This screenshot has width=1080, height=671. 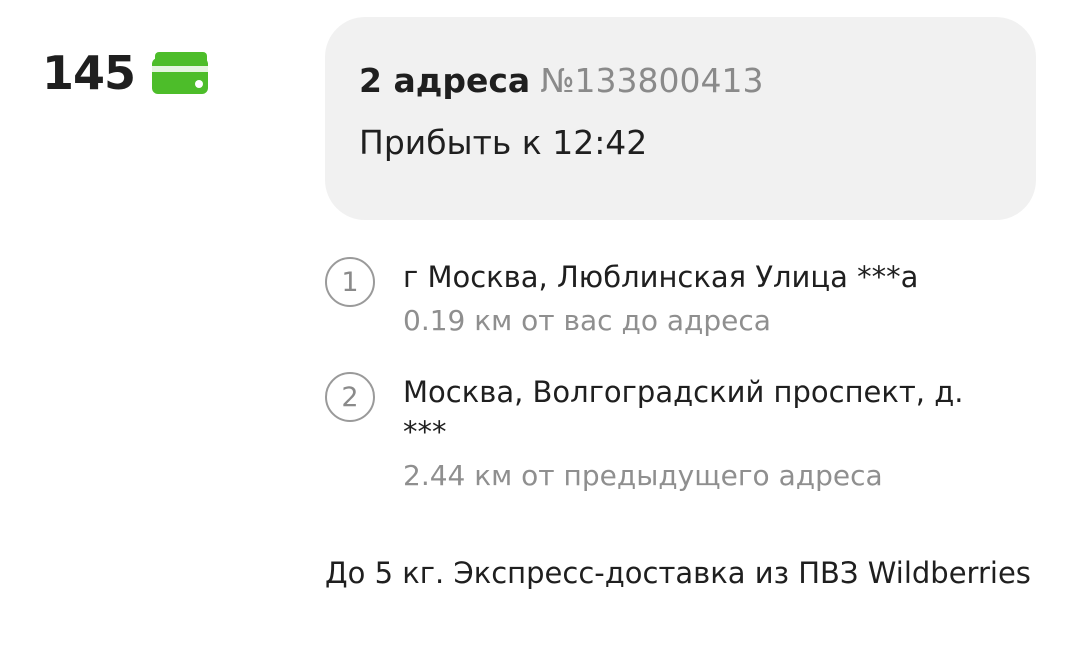 What do you see at coordinates (180, 73) in the screenshot?
I see `payment-card-icon` at bounding box center [180, 73].